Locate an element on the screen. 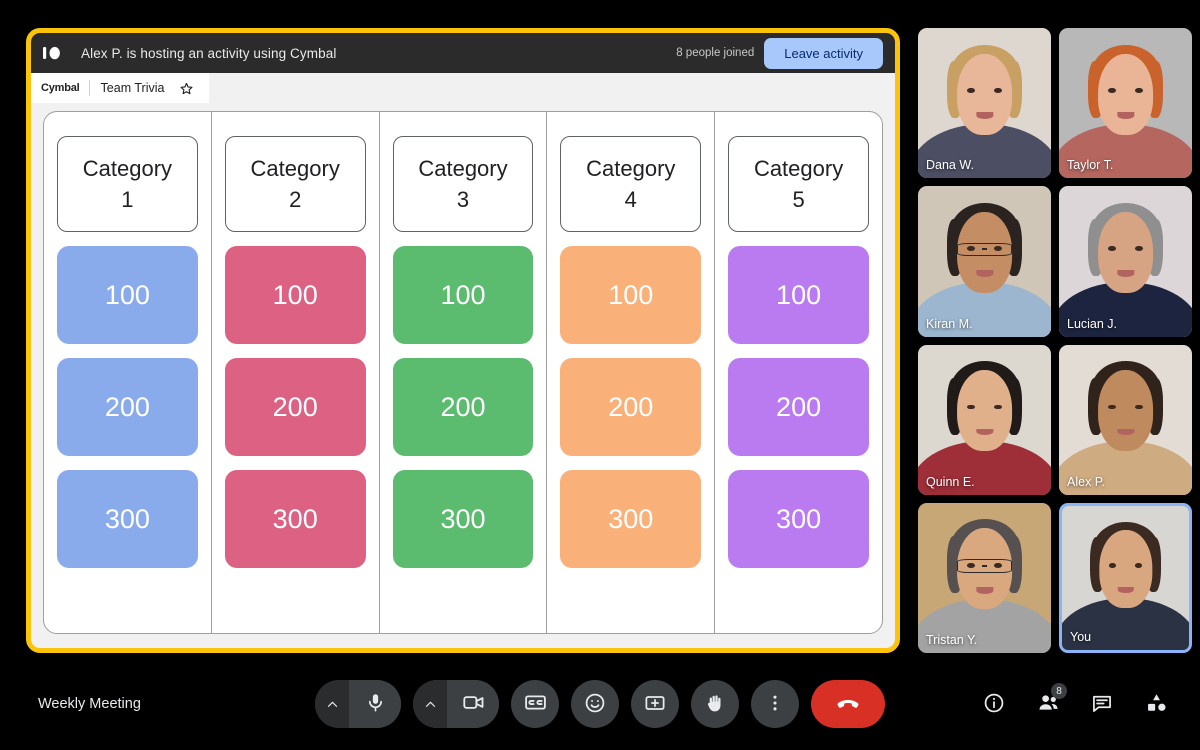  participant-tile: Taylor T. is located at coordinates (1125, 103).